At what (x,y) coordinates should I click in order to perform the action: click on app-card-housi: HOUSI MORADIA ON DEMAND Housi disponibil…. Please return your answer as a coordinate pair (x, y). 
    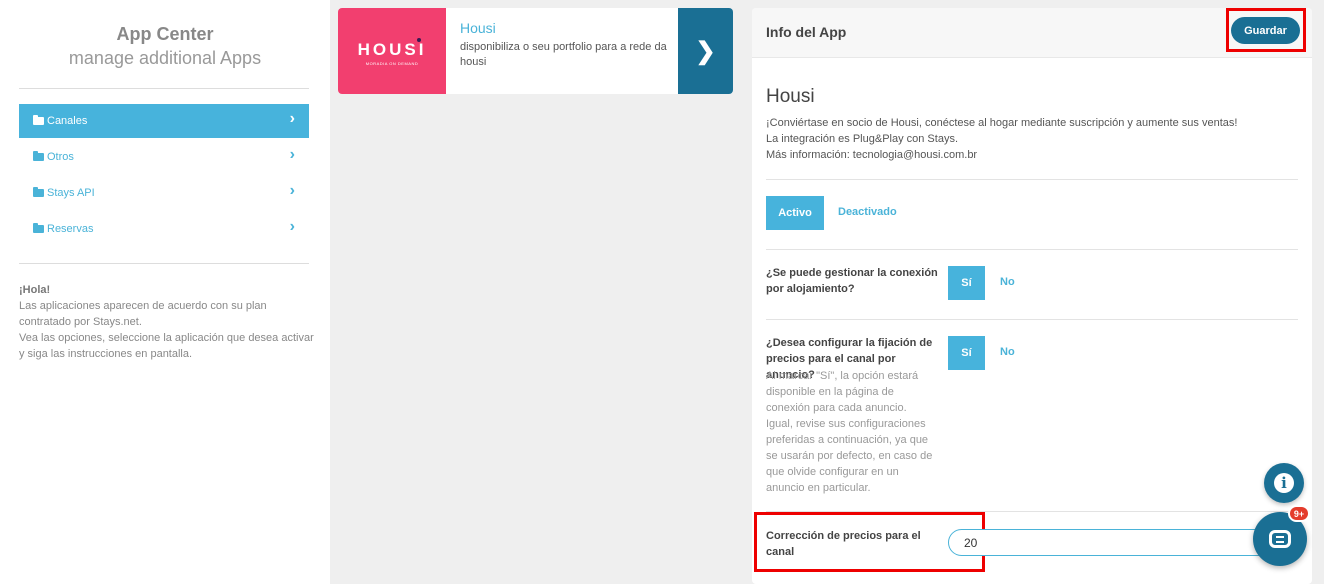
    Looking at the image, I should click on (535, 51).